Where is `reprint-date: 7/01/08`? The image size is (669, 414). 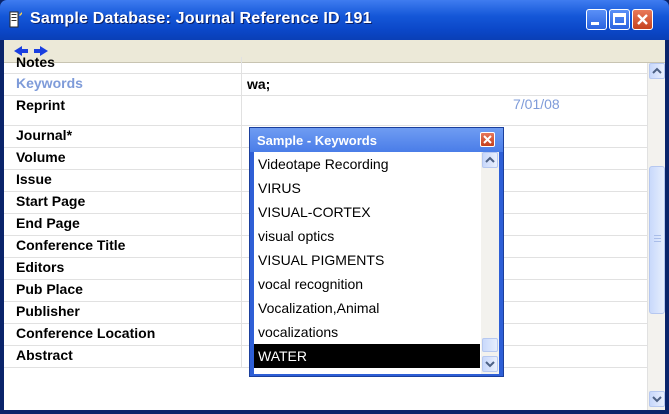 reprint-date: 7/01/08 is located at coordinates (536, 104).